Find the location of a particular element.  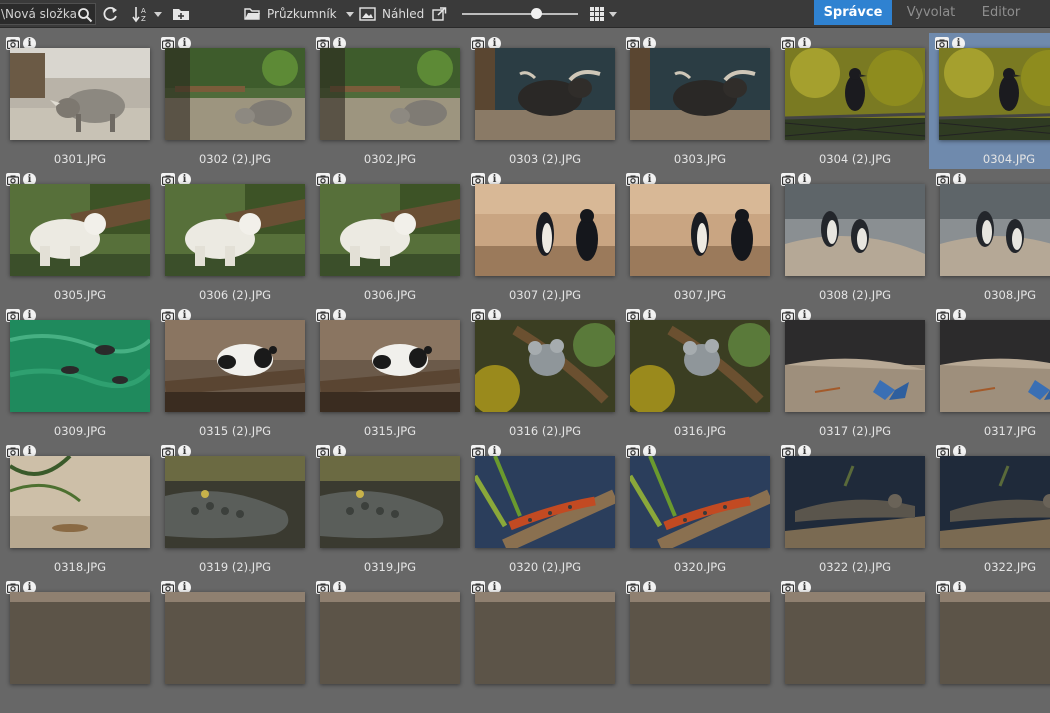

photo-thumbnail-cell: i 0307 (2).JPG is located at coordinates (540, 237).